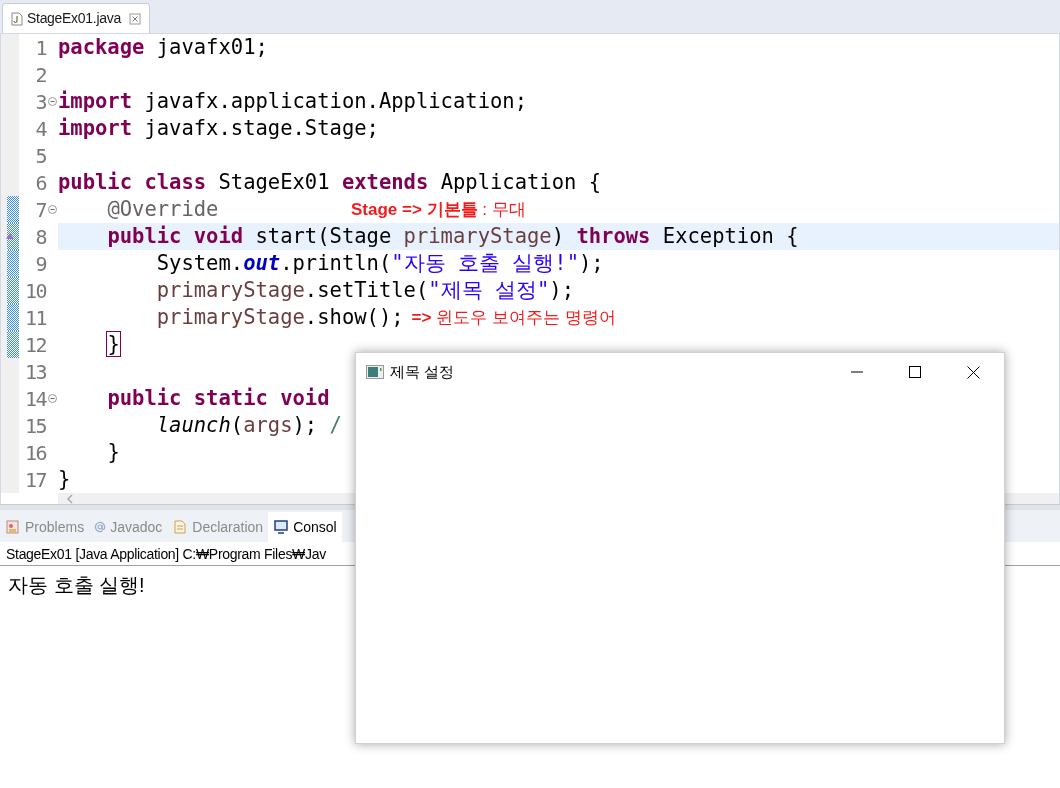 The image size is (1060, 788). I want to click on window-icon, so click(375, 372).